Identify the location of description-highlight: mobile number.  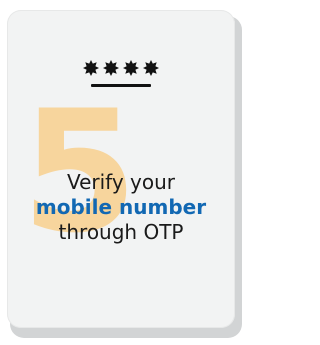
(121, 207).